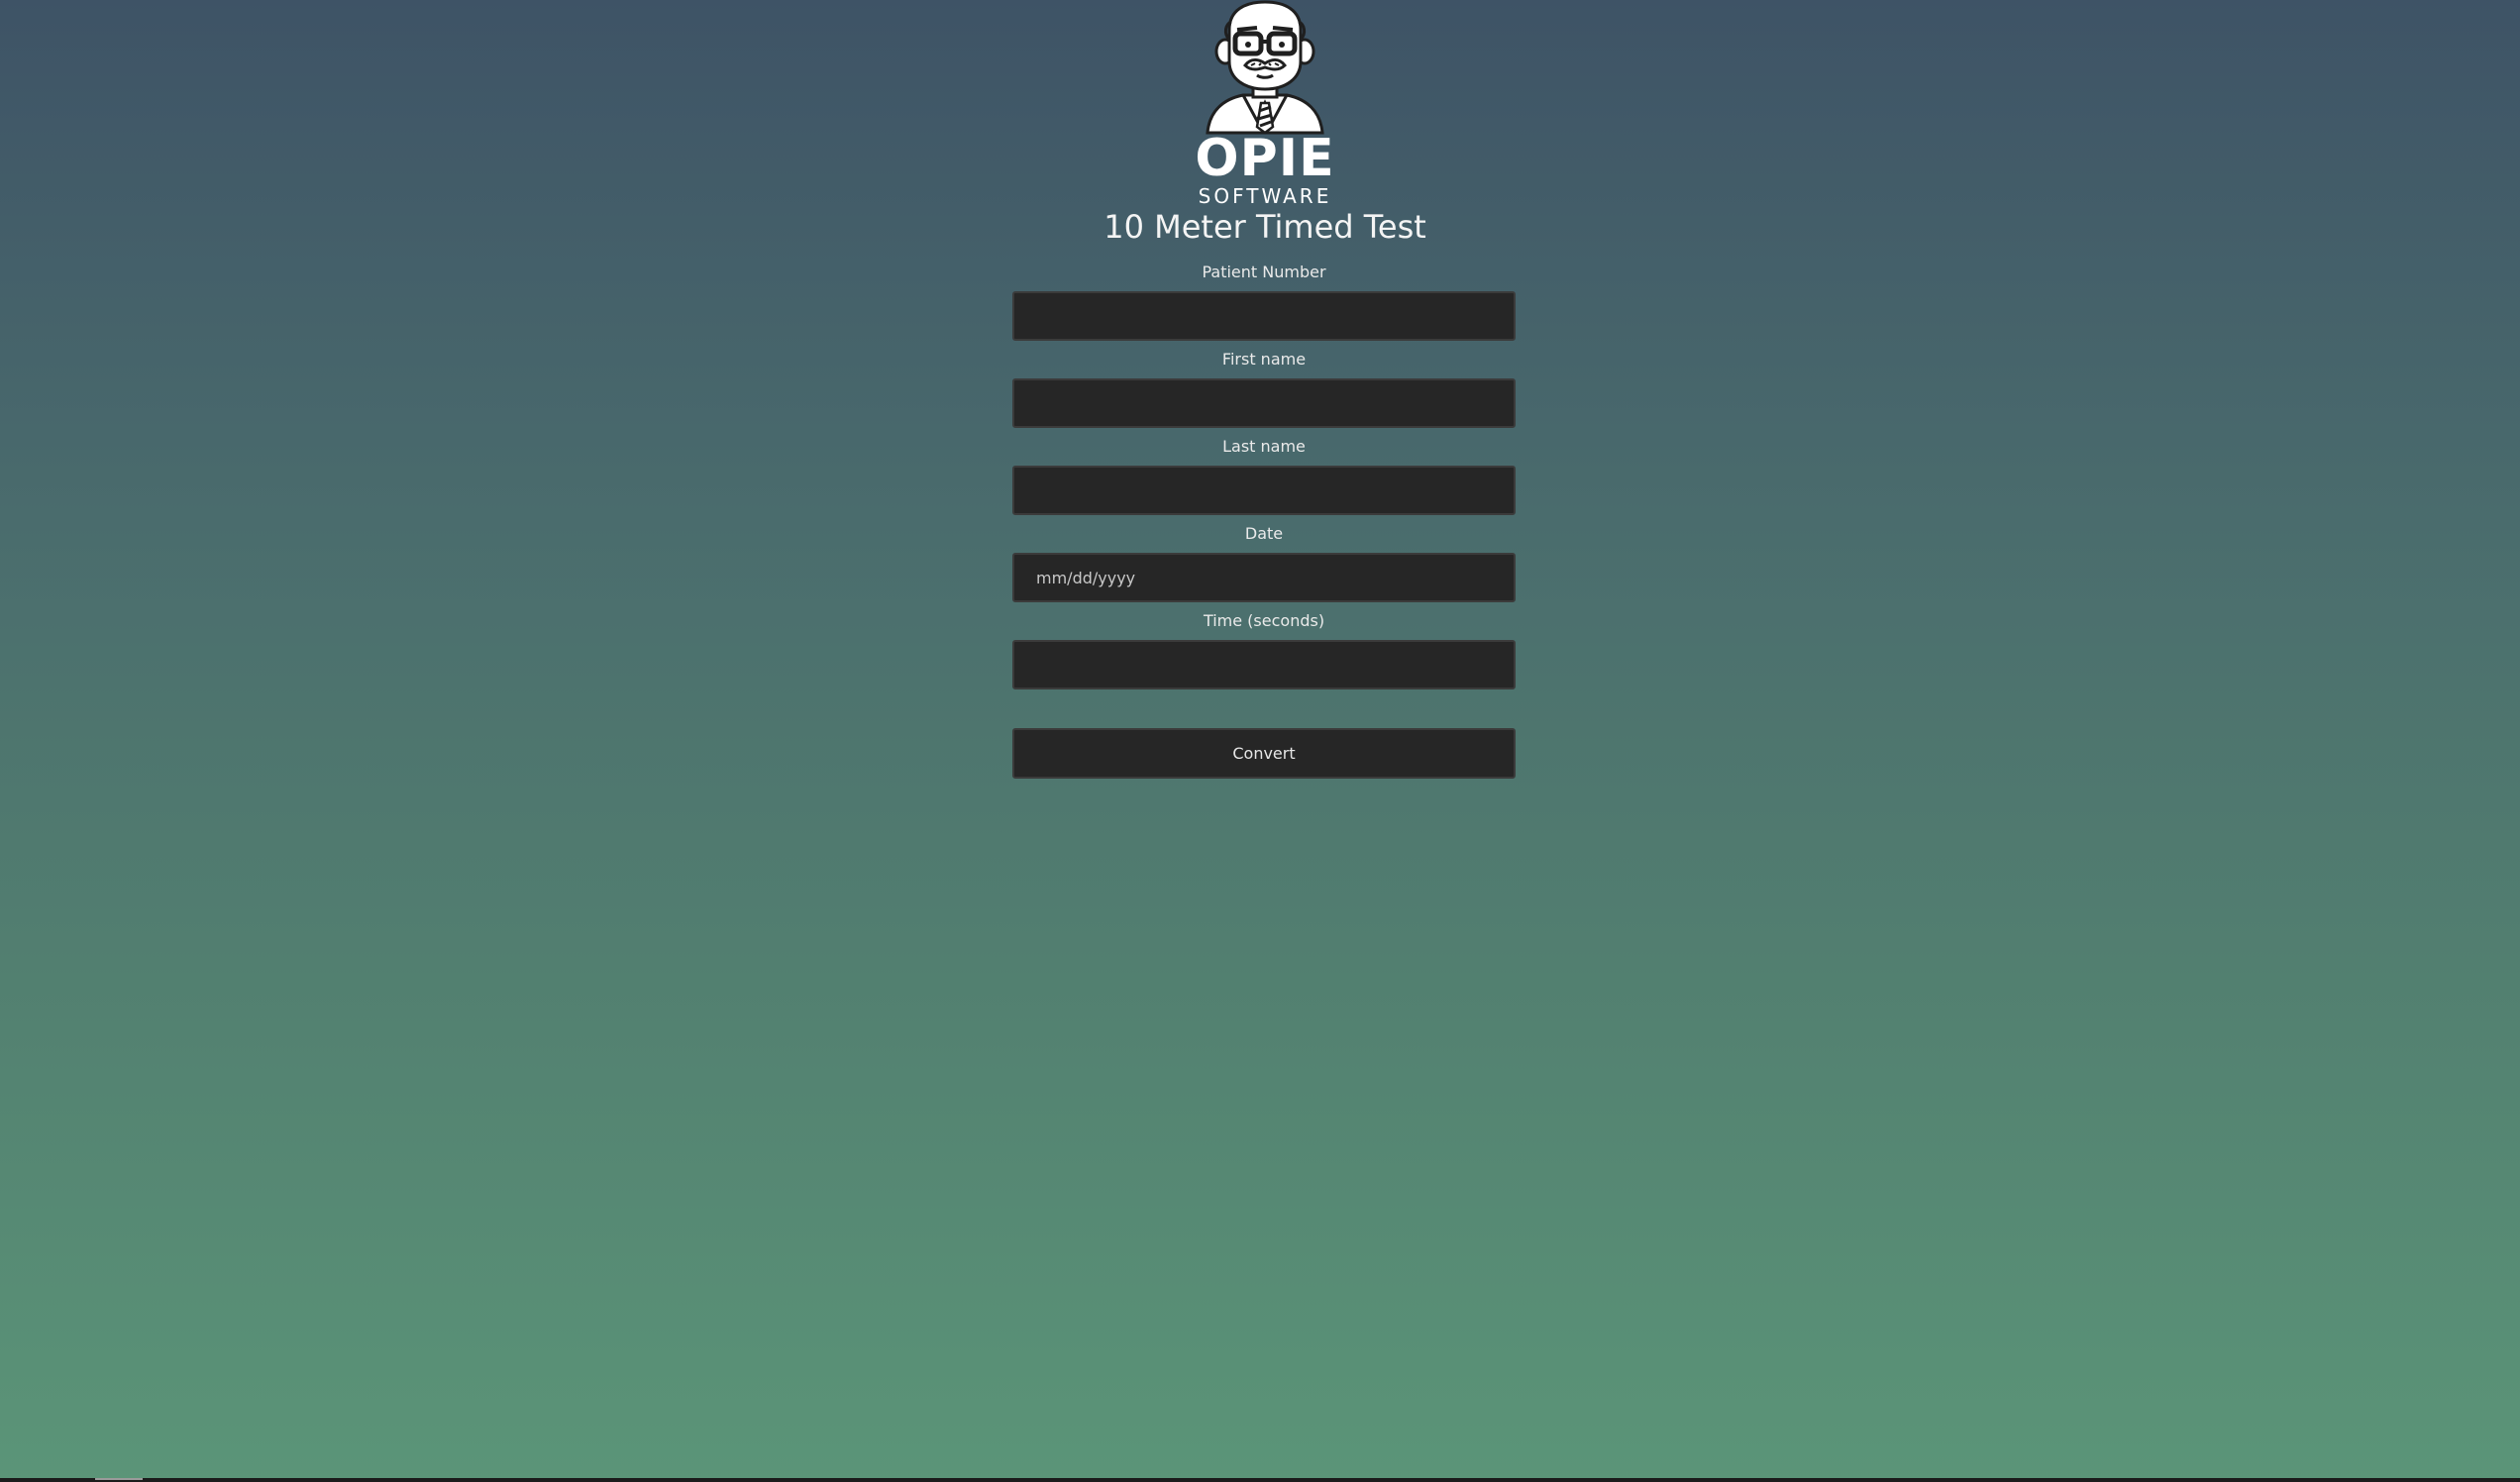 The width and height of the screenshot is (2520, 1482). Describe the element at coordinates (1264, 533) in the screenshot. I see `date-label: Date` at that location.